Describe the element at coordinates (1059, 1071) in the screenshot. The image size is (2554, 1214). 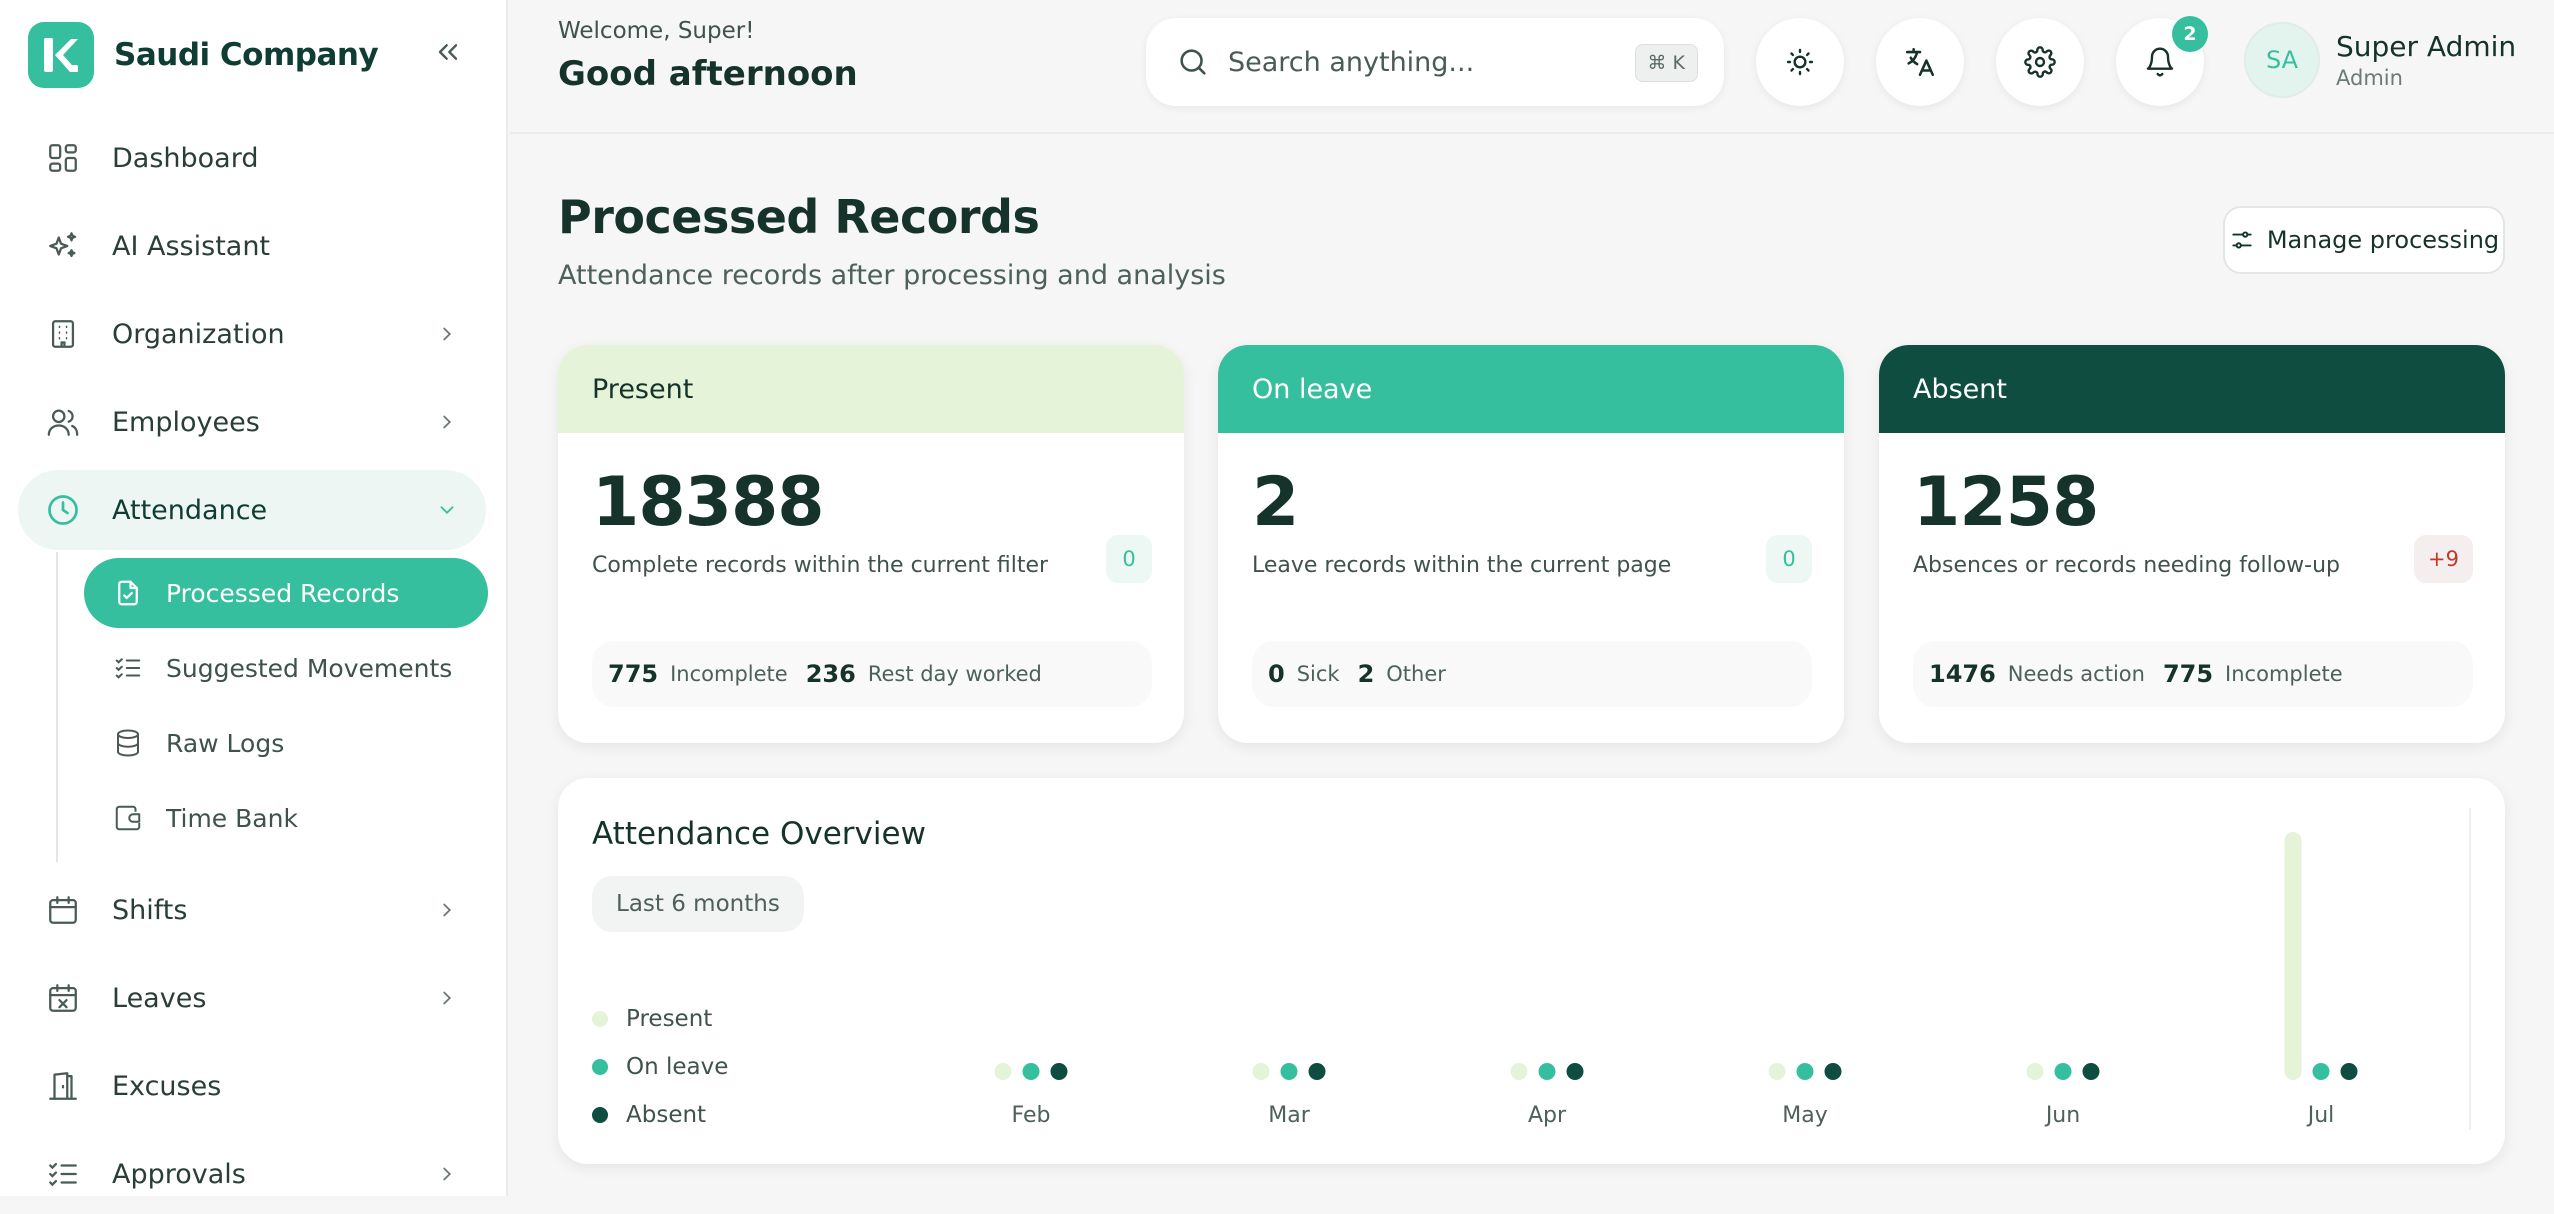
I see `bar-feb-absent` at that location.